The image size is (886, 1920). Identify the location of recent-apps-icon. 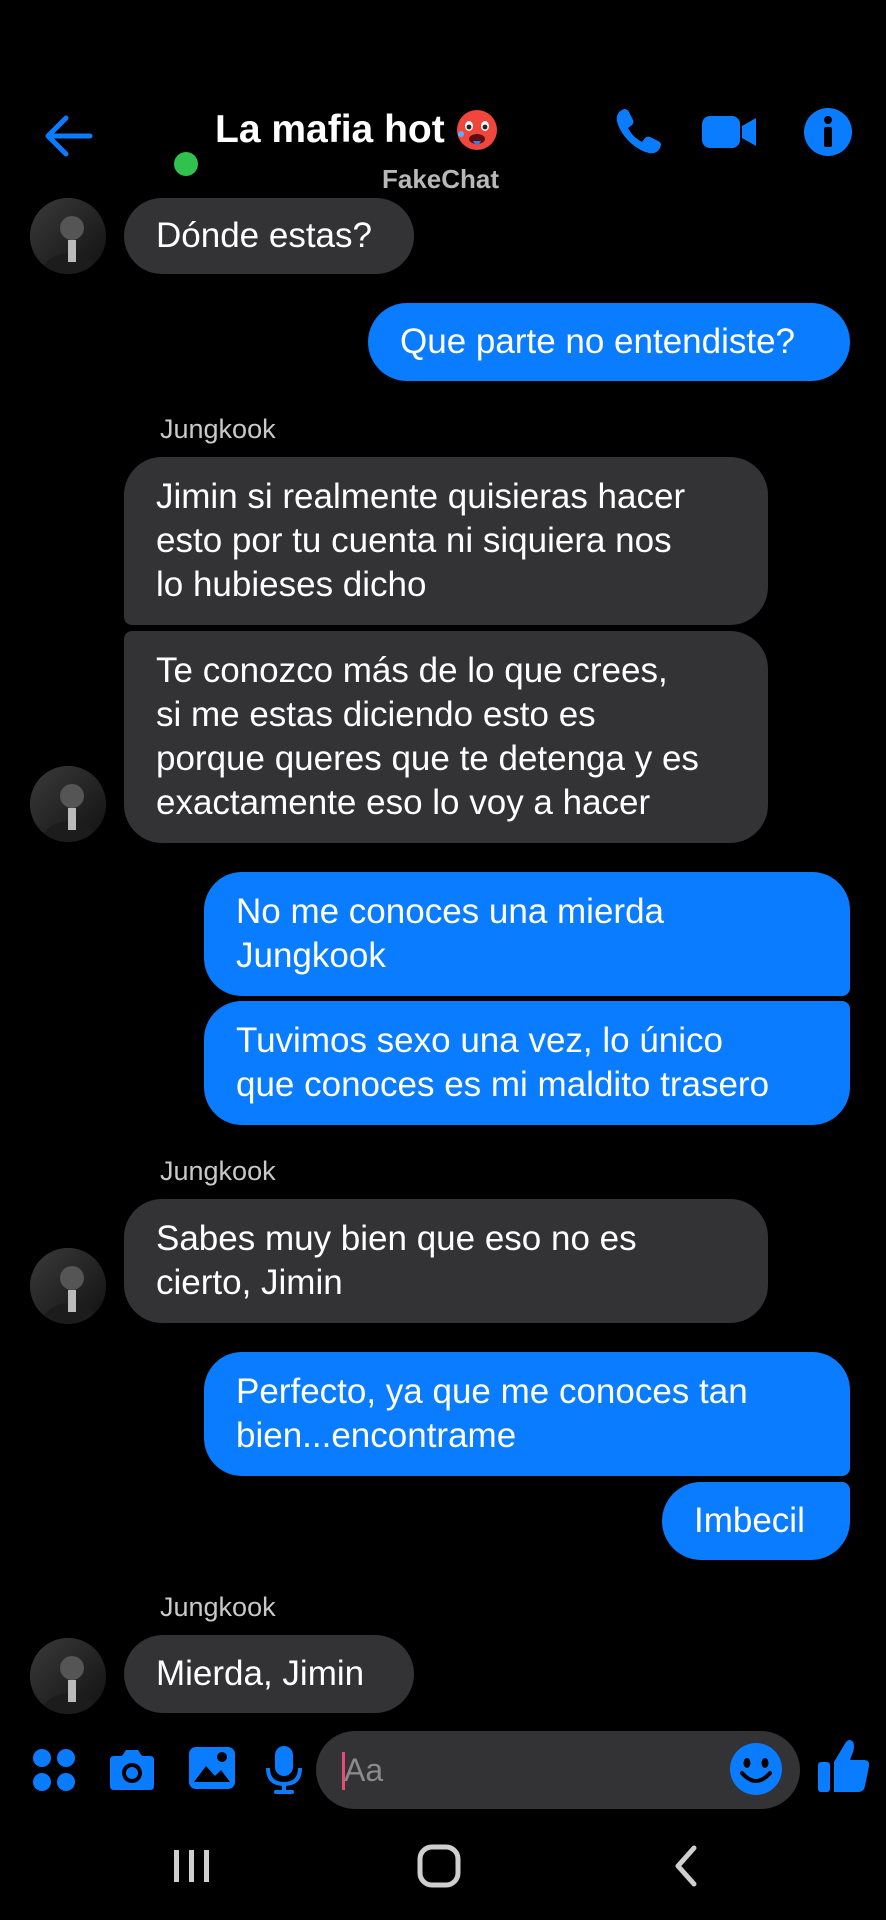
(192, 1866).